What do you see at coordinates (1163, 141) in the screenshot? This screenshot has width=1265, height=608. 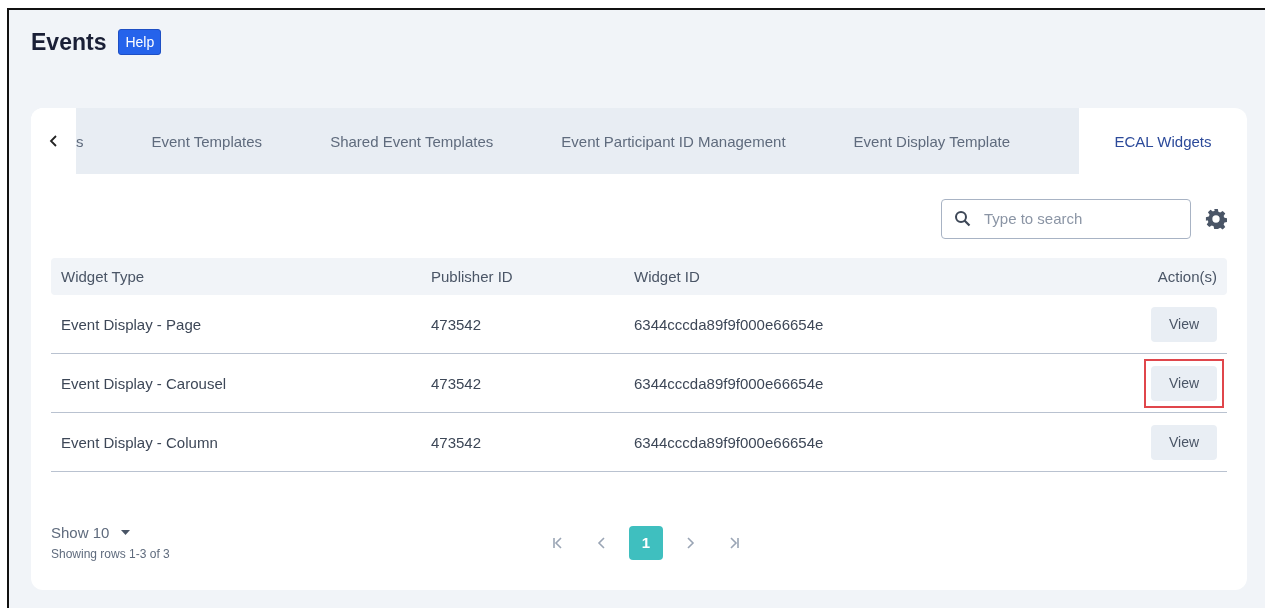 I see `tab: ECAL Widgets` at bounding box center [1163, 141].